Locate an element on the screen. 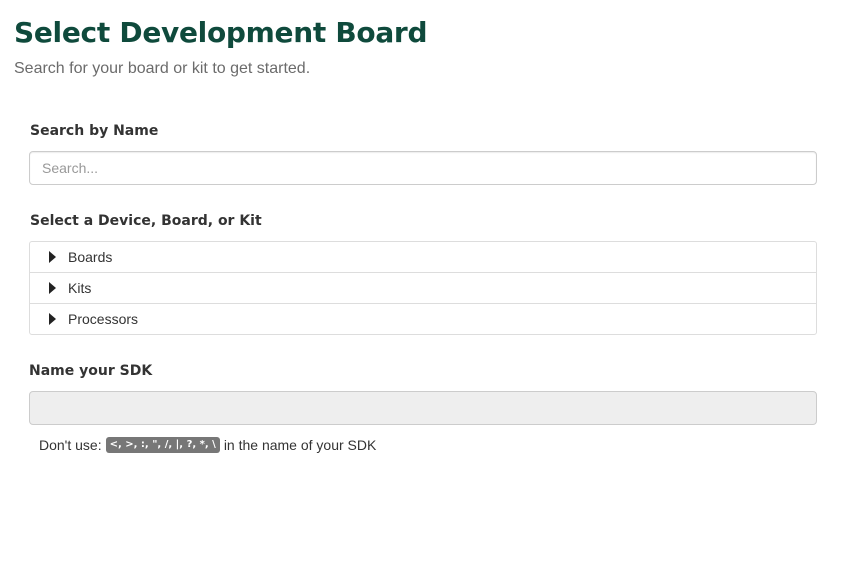  forbidden-chars-badge: <, >, :, ", /, |, ?, *, \ is located at coordinates (162, 445).